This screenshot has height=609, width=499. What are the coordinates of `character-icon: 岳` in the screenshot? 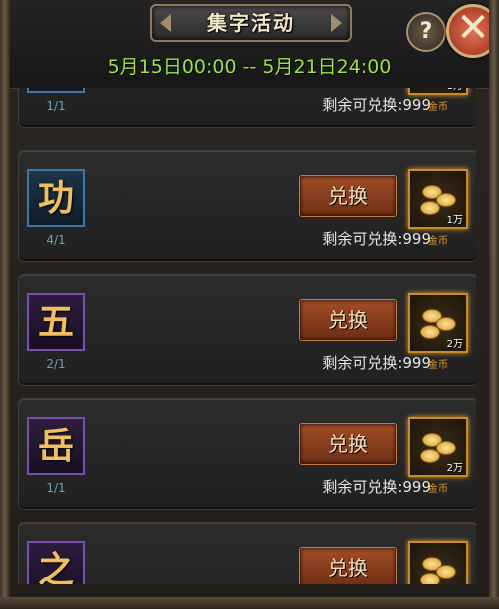 It's located at (56, 446).